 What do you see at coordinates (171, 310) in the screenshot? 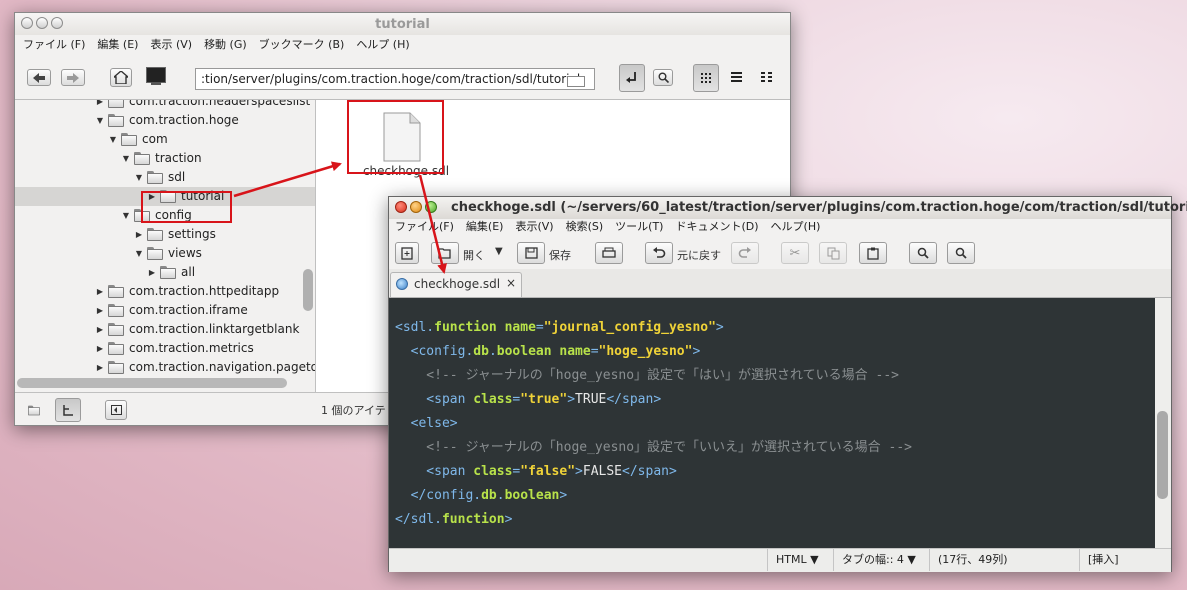
I see `tree-item: ▶ com.traction.iframe` at bounding box center [171, 310].